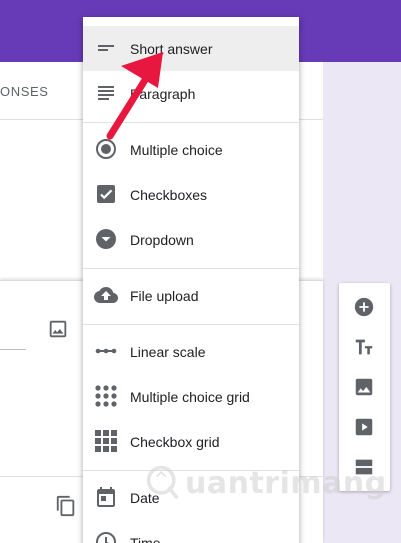 The width and height of the screenshot is (401, 543). I want to click on menu-item-checkboxes: Checkboxes, so click(191, 194).